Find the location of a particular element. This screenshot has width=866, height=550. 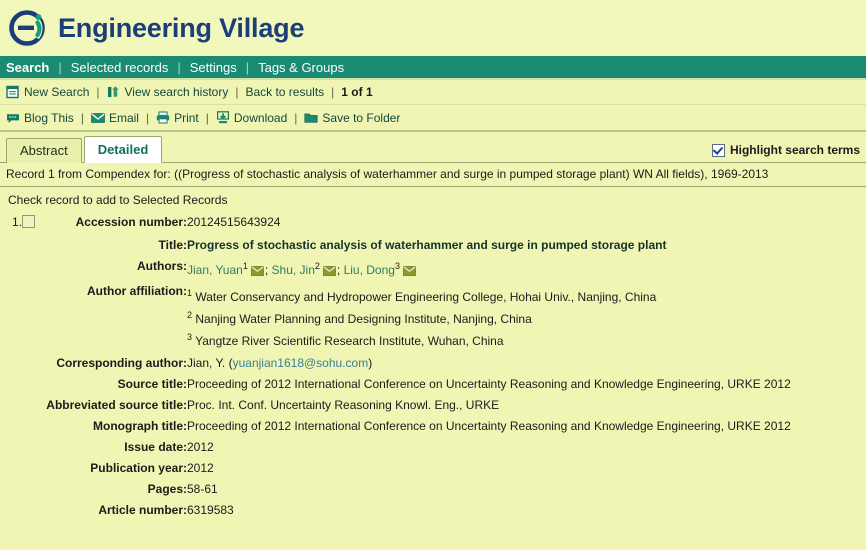

field-label-affiliation: Author affiliation: is located at coordinates (137, 291).